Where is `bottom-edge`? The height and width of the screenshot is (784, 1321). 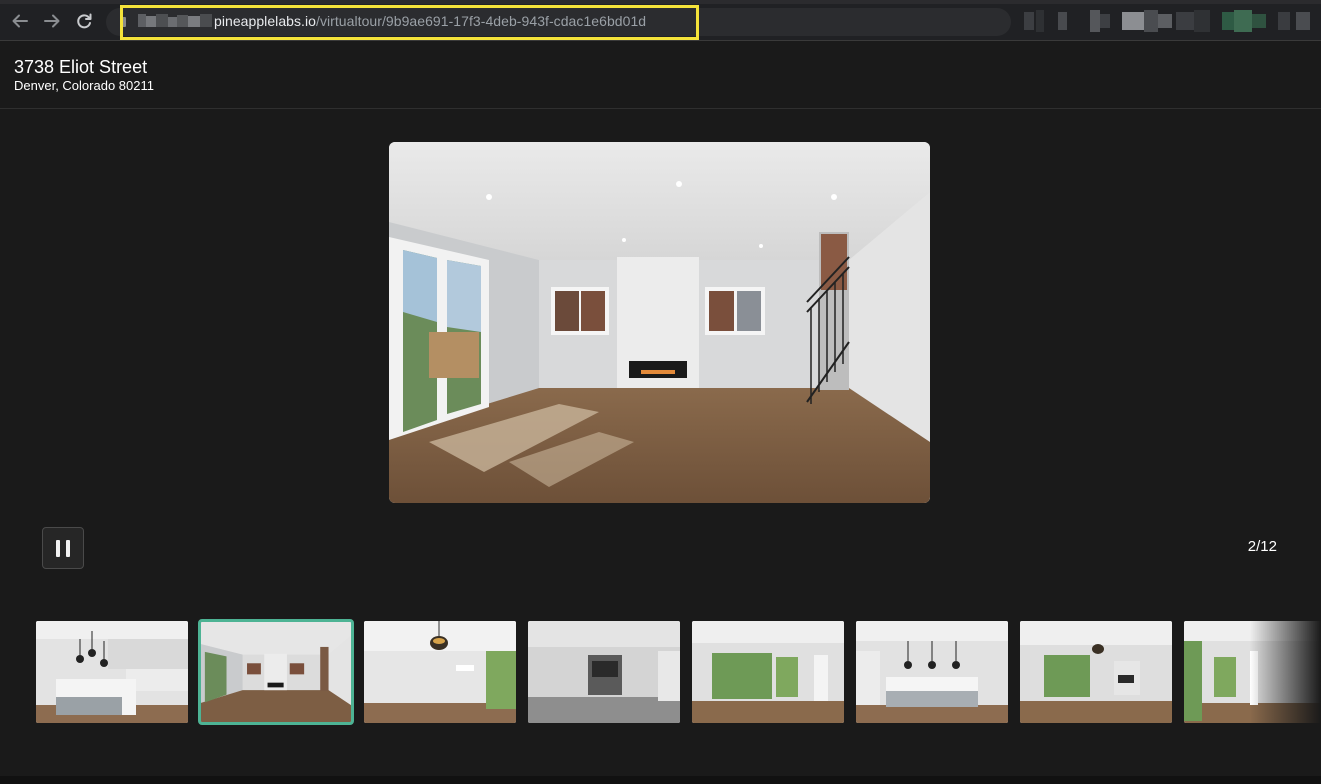 bottom-edge is located at coordinates (660, 780).